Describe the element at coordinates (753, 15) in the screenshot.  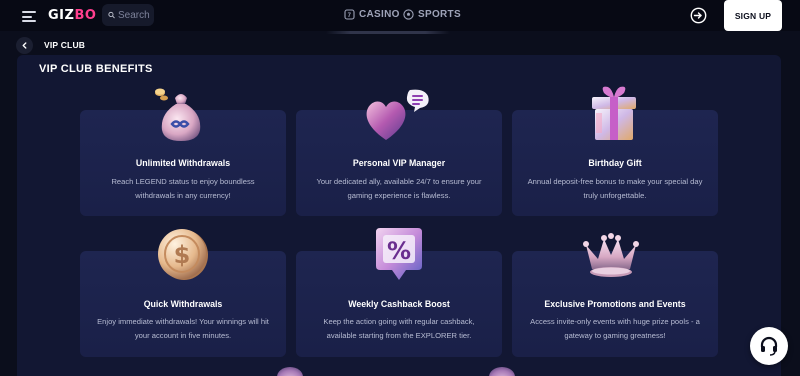
I see `sign-up-button: SIGN UP` at that location.